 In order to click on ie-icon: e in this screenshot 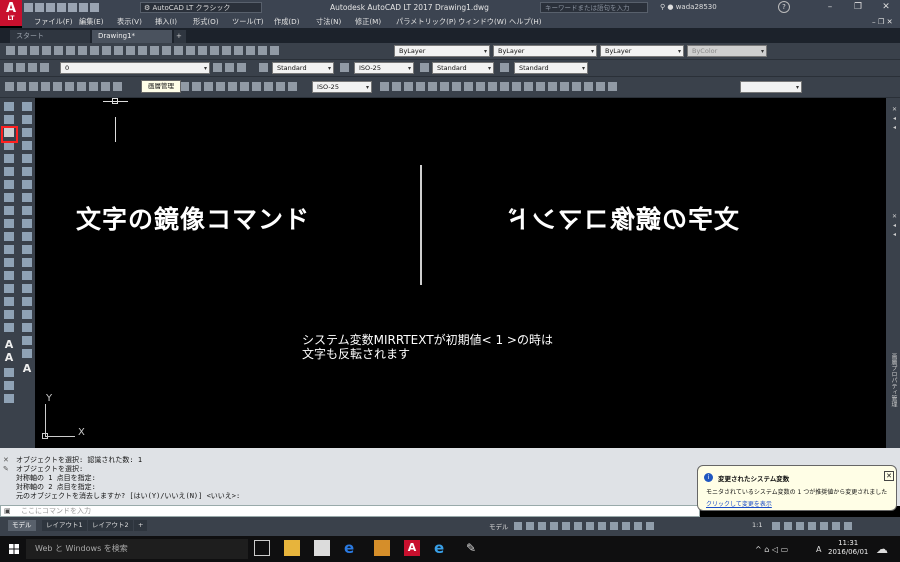, I will do `click(442, 548)`.